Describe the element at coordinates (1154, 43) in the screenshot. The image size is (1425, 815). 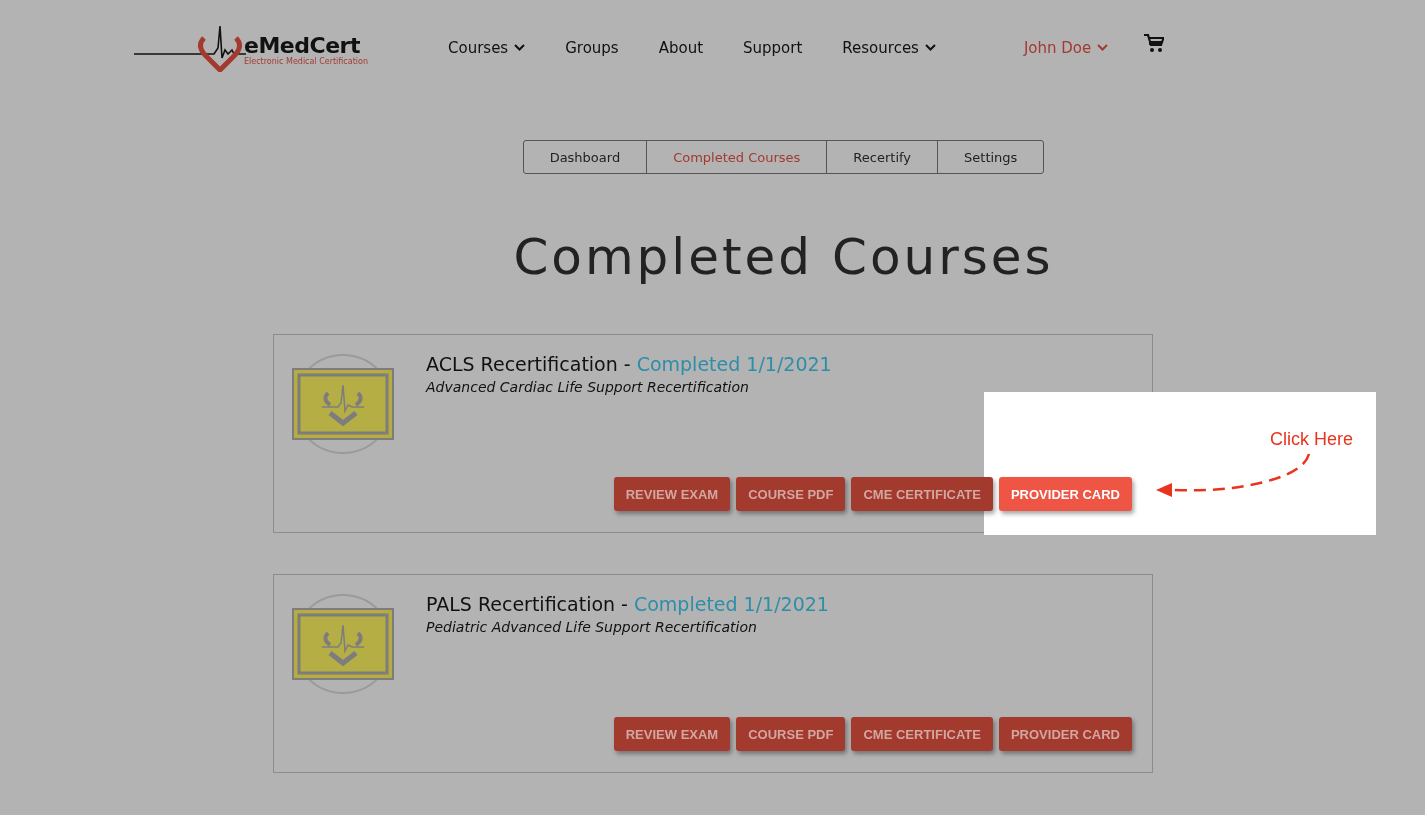
I see `cart-icon` at that location.